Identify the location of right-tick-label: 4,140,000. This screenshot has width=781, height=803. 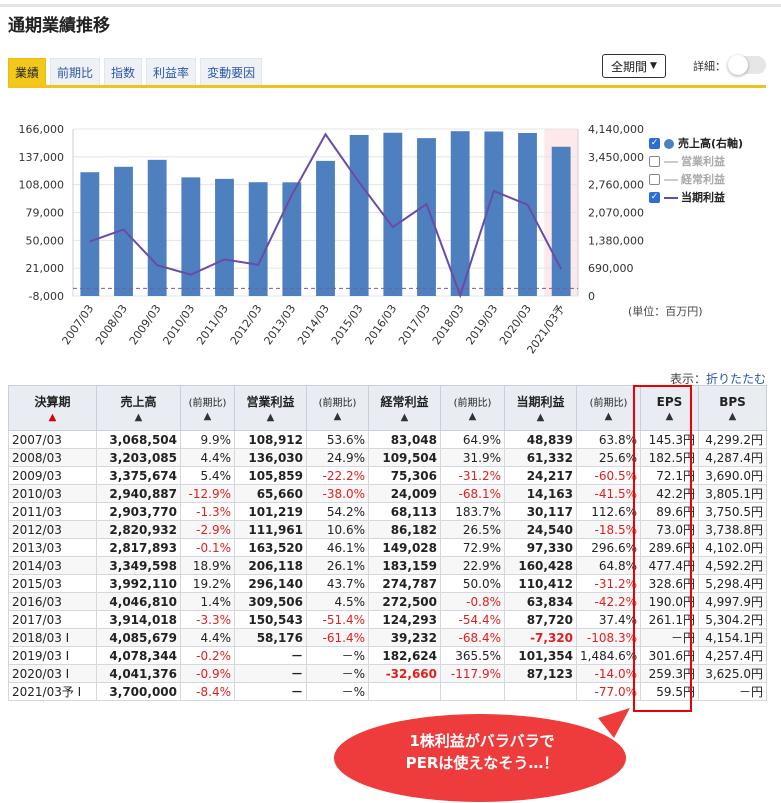
(616, 129).